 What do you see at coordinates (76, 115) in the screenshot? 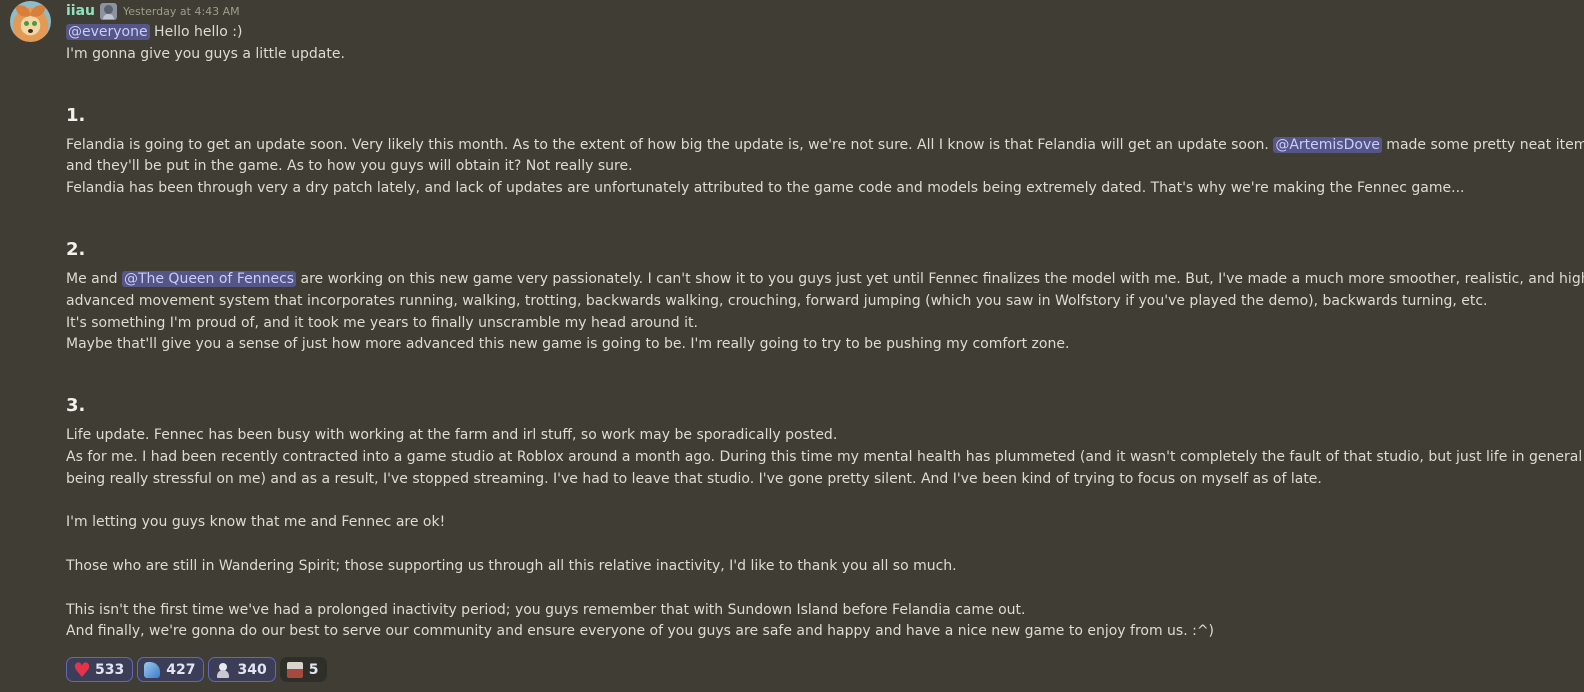
I see `section-heading-1: 1.` at bounding box center [76, 115].